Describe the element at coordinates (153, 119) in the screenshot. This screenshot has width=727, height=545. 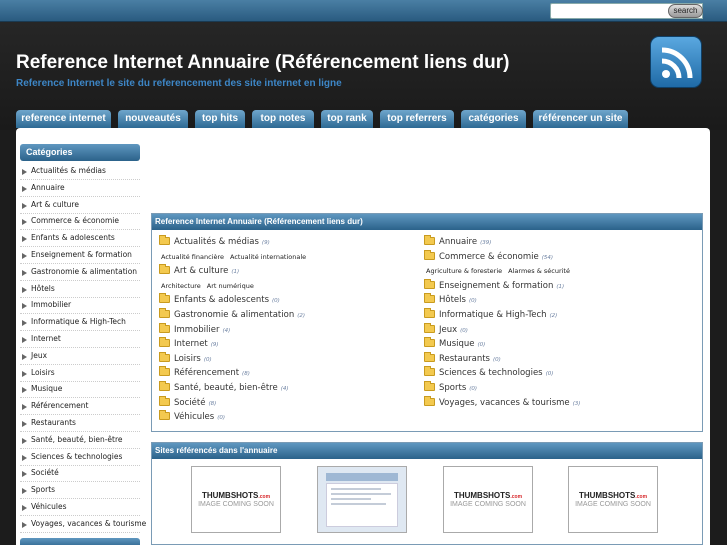
I see `tab-nouveautes: nouveautés` at that location.